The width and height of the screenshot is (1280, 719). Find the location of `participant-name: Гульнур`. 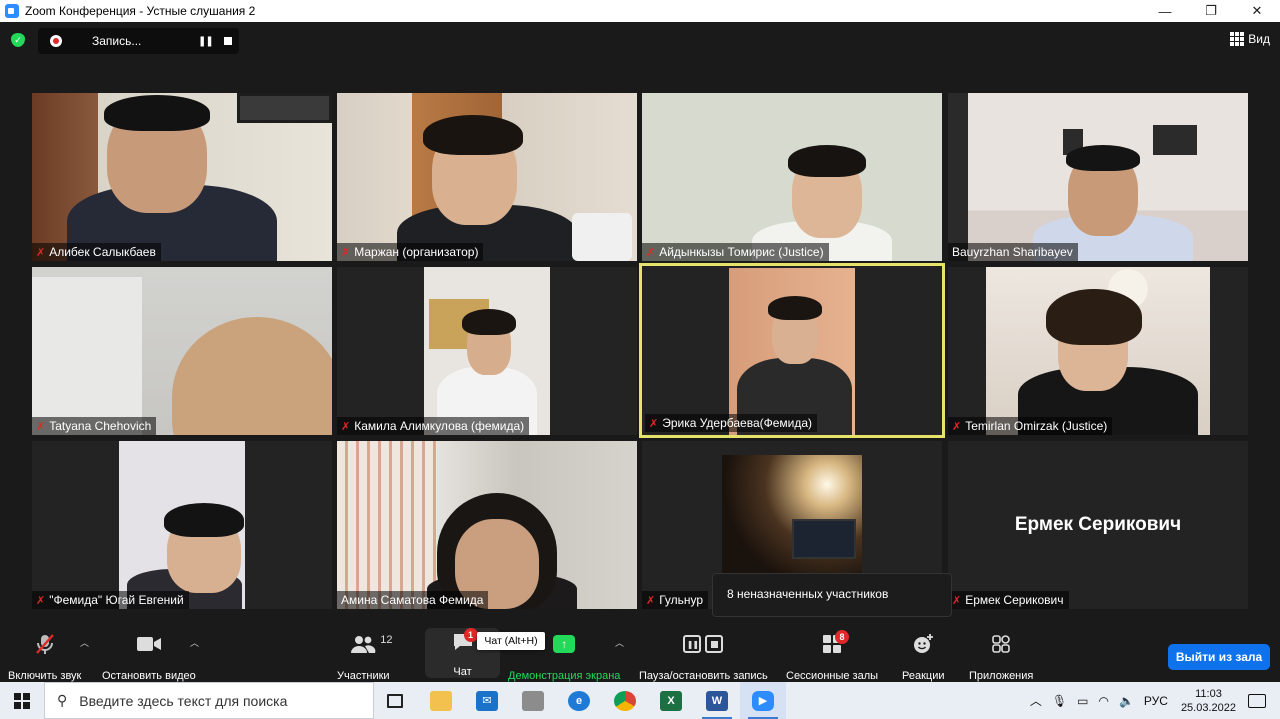

participant-name: Гульнур is located at coordinates (681, 600).